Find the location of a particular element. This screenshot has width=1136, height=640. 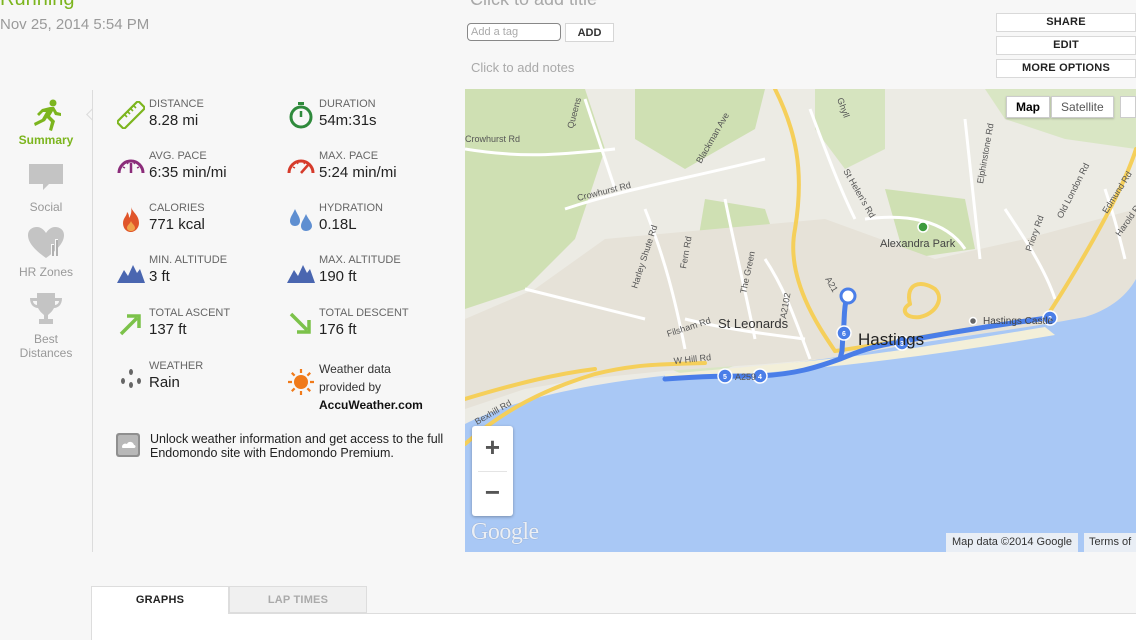

heart-chart-icon is located at coordinates (46, 242).